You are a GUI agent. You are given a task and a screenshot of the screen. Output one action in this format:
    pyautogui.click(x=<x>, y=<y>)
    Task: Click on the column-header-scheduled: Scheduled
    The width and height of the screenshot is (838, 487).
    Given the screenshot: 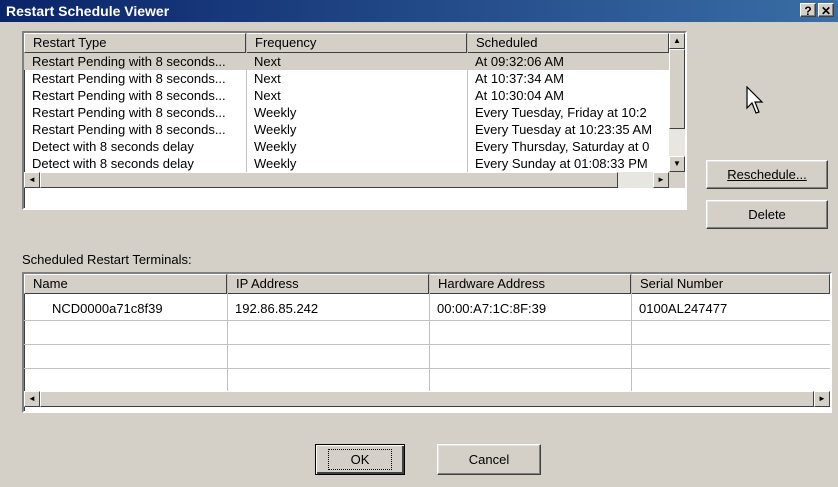 What is the action you would take?
    pyautogui.click(x=568, y=43)
    